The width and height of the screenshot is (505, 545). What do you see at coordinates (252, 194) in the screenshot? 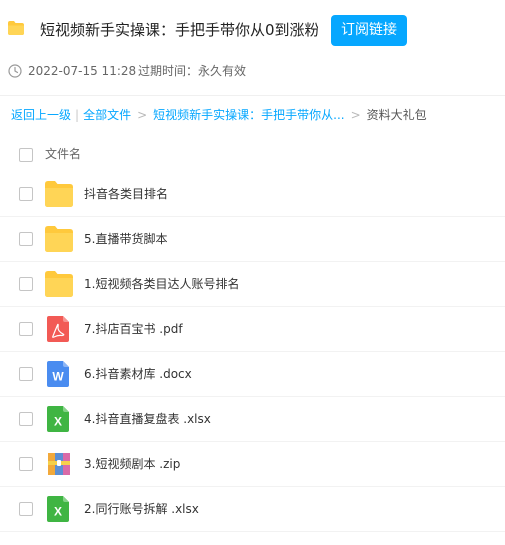
I see `file-row: 抖音各类目排名` at bounding box center [252, 194].